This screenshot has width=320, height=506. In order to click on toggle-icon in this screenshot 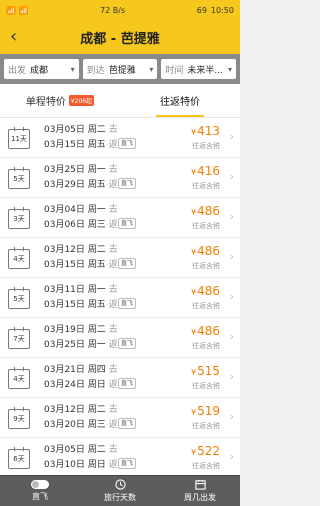, I will do `click(40, 484)`.